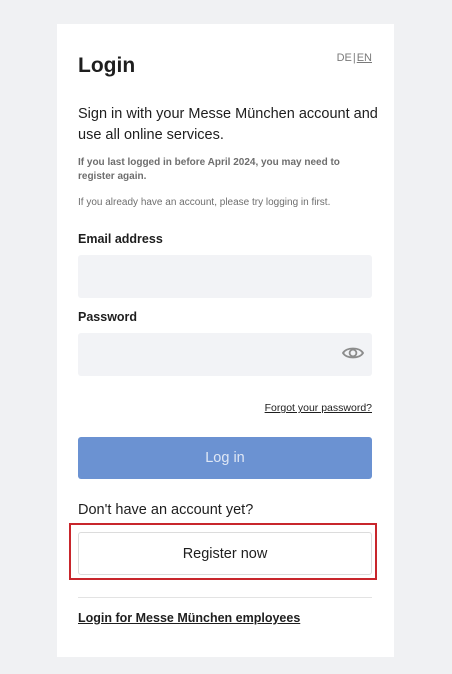 The image size is (452, 674). Describe the element at coordinates (225, 458) in the screenshot. I see `login-button: Log in` at that location.